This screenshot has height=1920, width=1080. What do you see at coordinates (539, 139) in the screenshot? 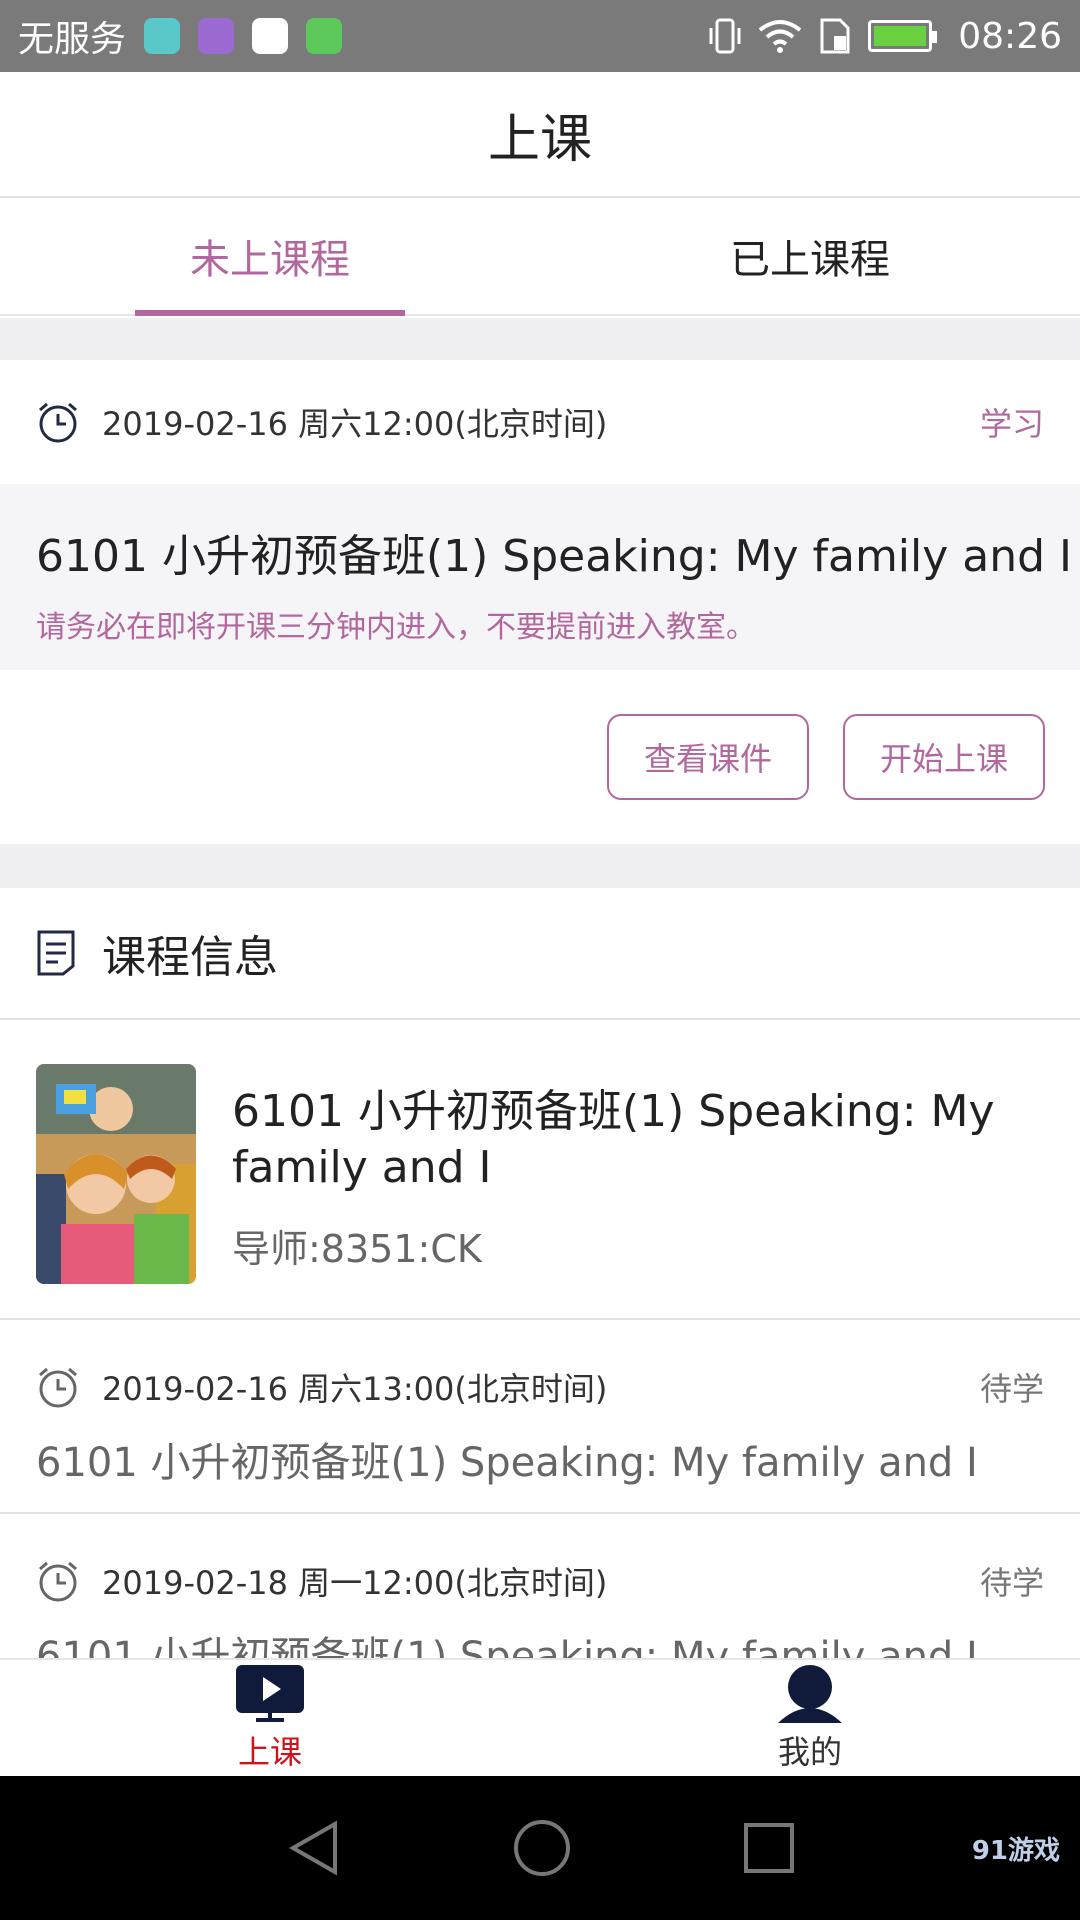
I see `page-title: 上课` at bounding box center [539, 139].